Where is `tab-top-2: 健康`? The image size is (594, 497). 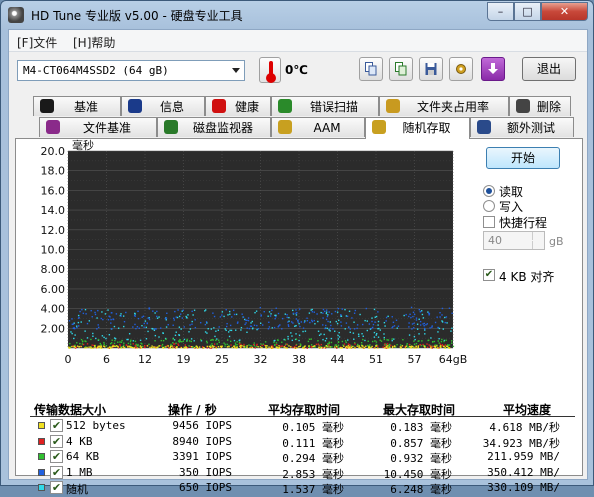 tab-top-2: 健康 is located at coordinates (238, 106).